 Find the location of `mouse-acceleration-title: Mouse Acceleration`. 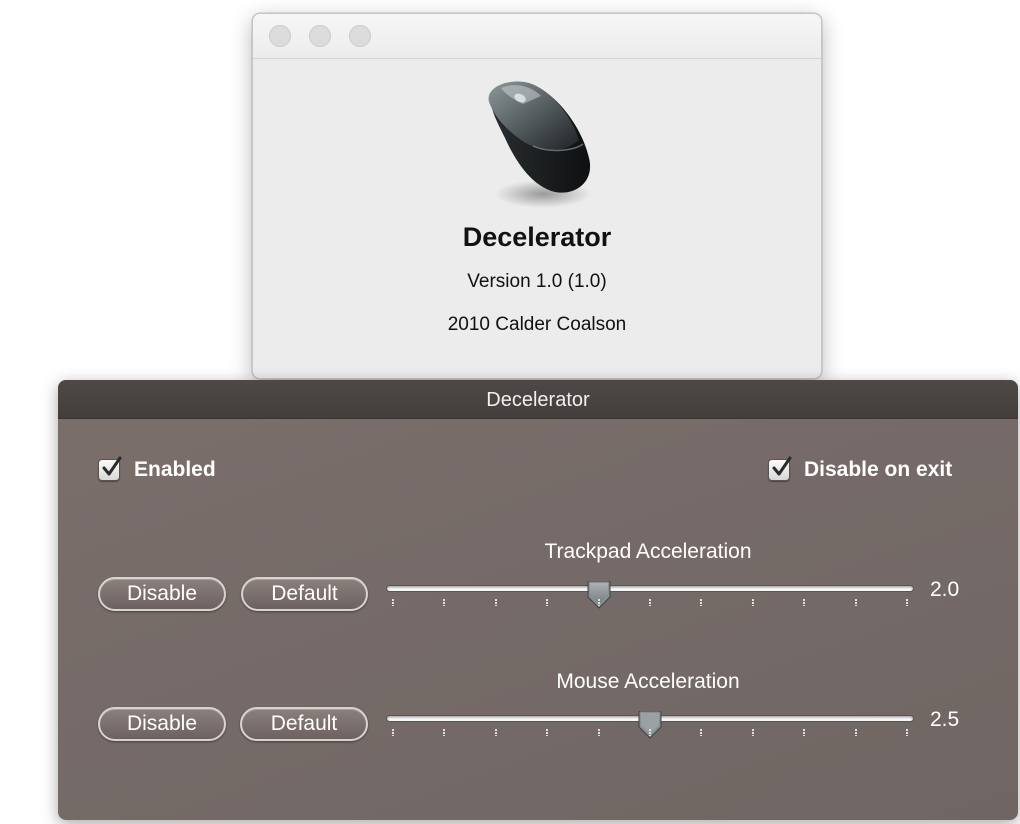

mouse-acceleration-title: Mouse Acceleration is located at coordinates (648, 681).